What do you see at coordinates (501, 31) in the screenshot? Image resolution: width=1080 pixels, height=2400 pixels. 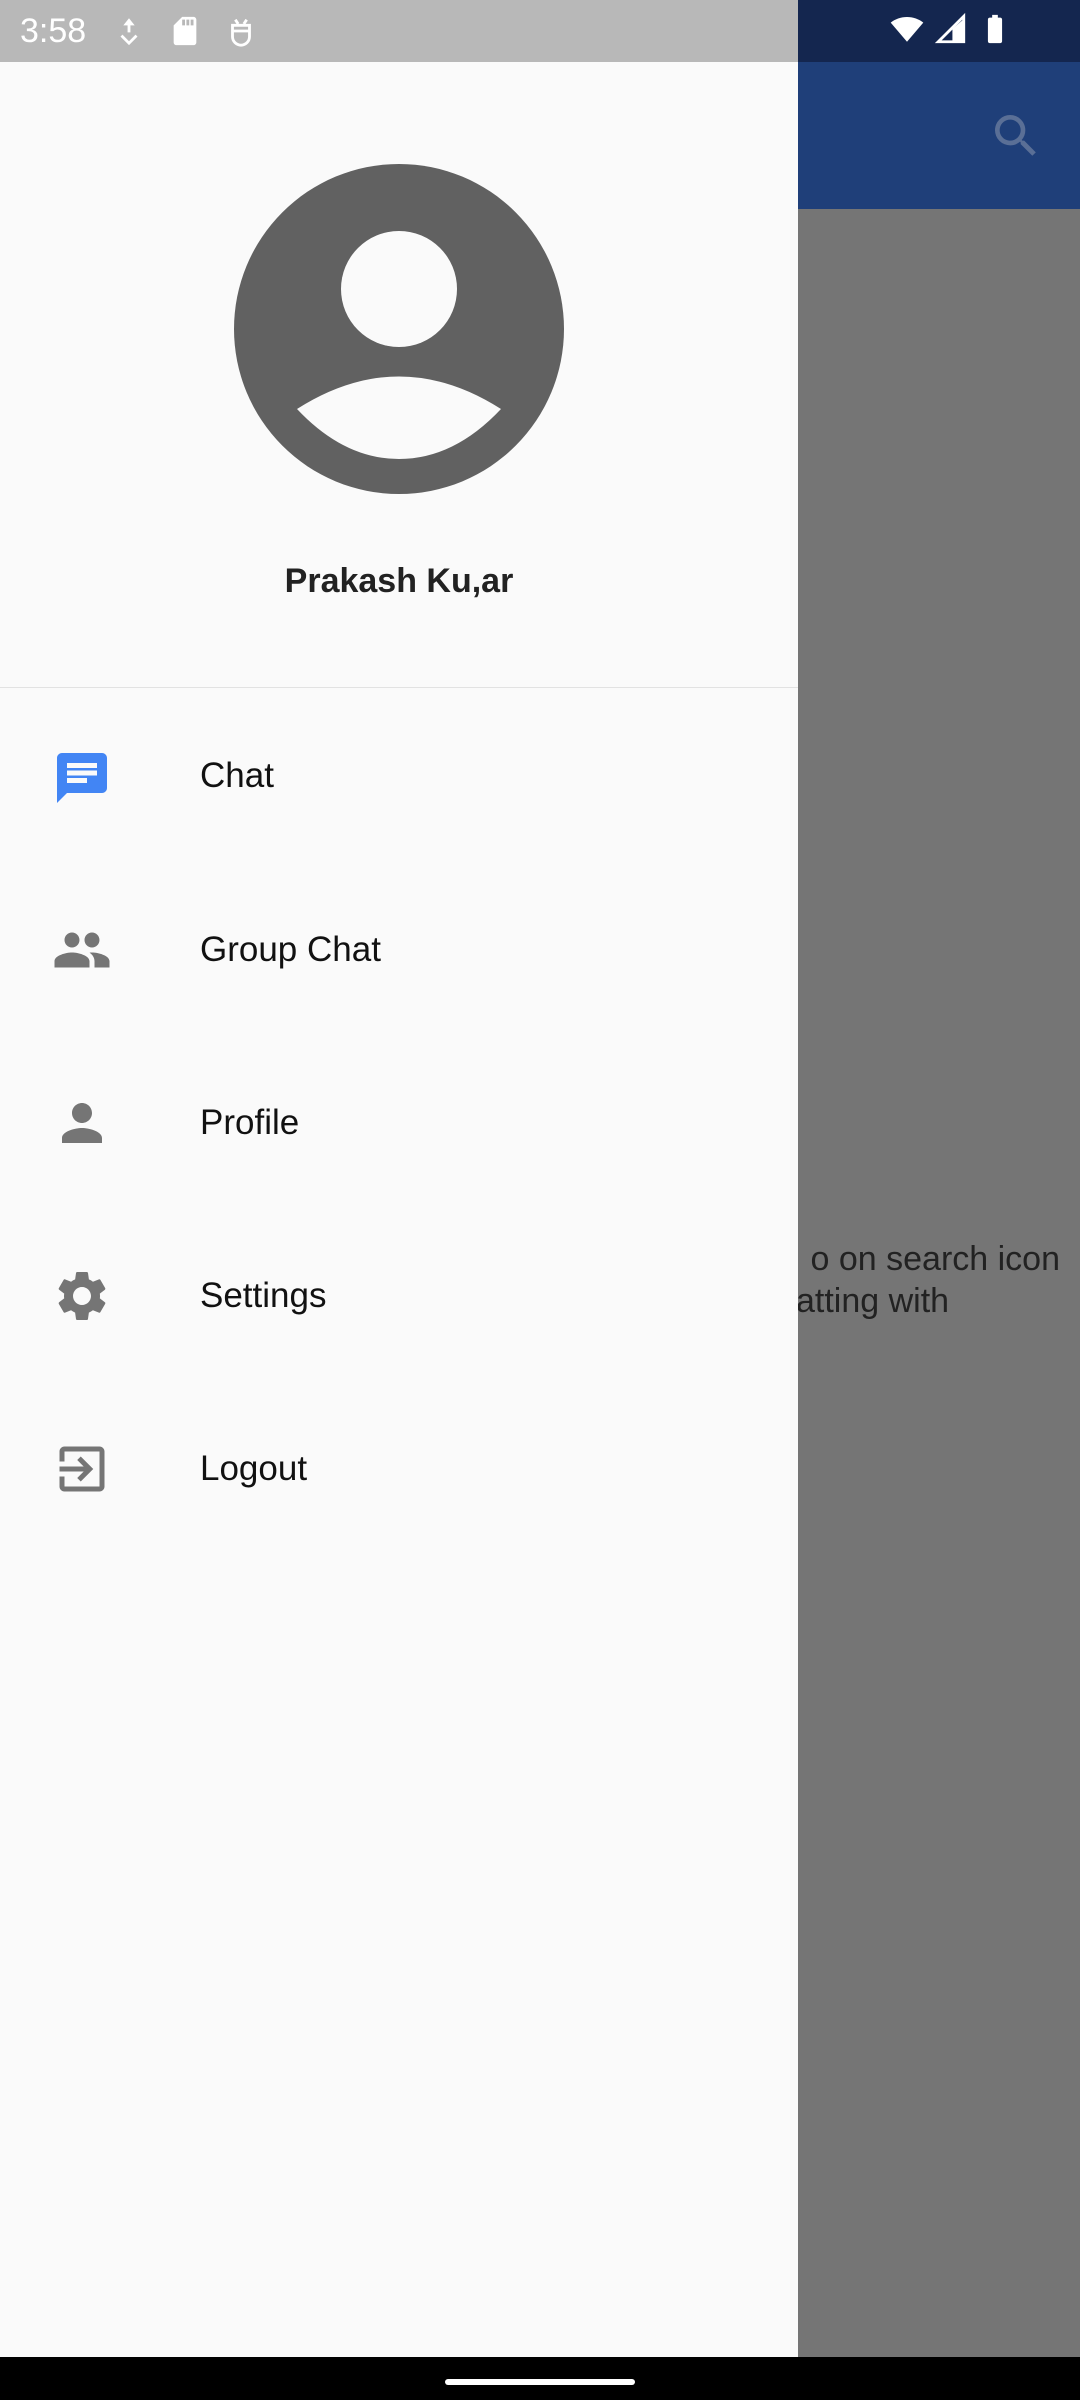 I see `status-bar: 3:58` at bounding box center [501, 31].